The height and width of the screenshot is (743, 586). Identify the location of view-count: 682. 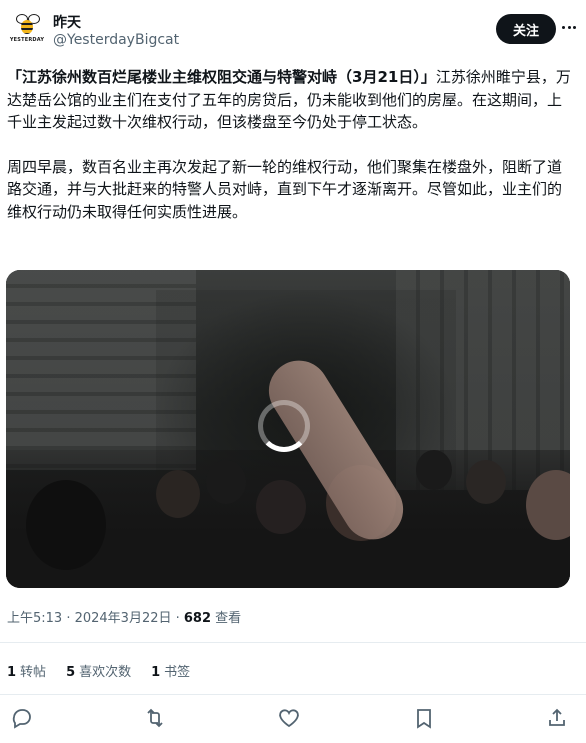
(197, 618).